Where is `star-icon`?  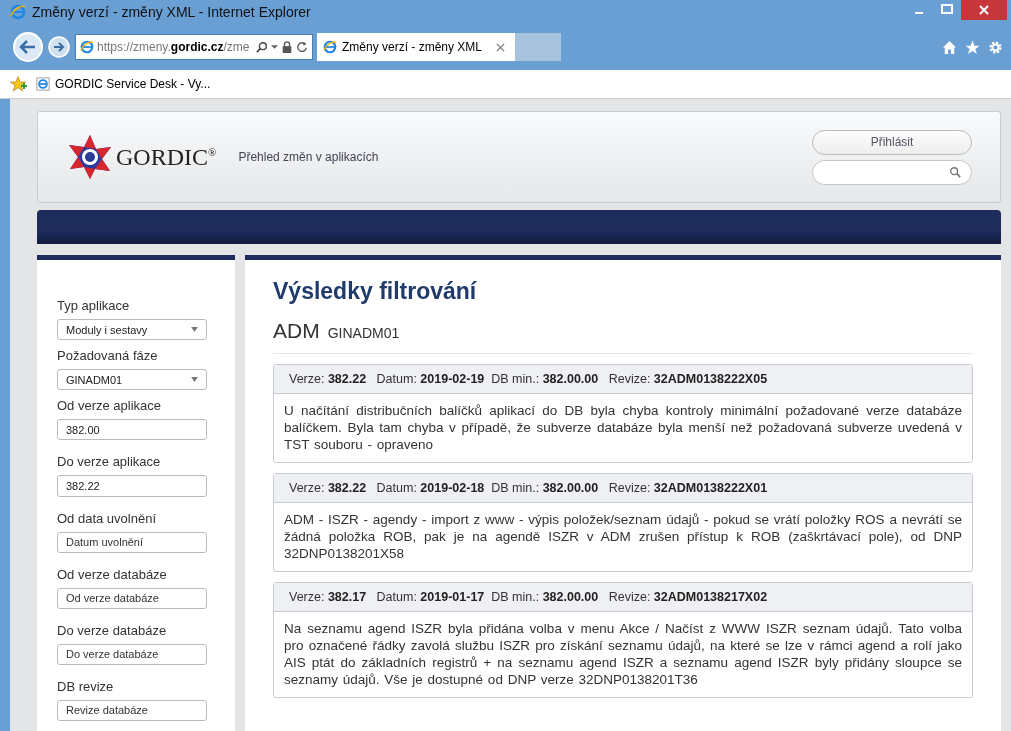 star-icon is located at coordinates (972, 47).